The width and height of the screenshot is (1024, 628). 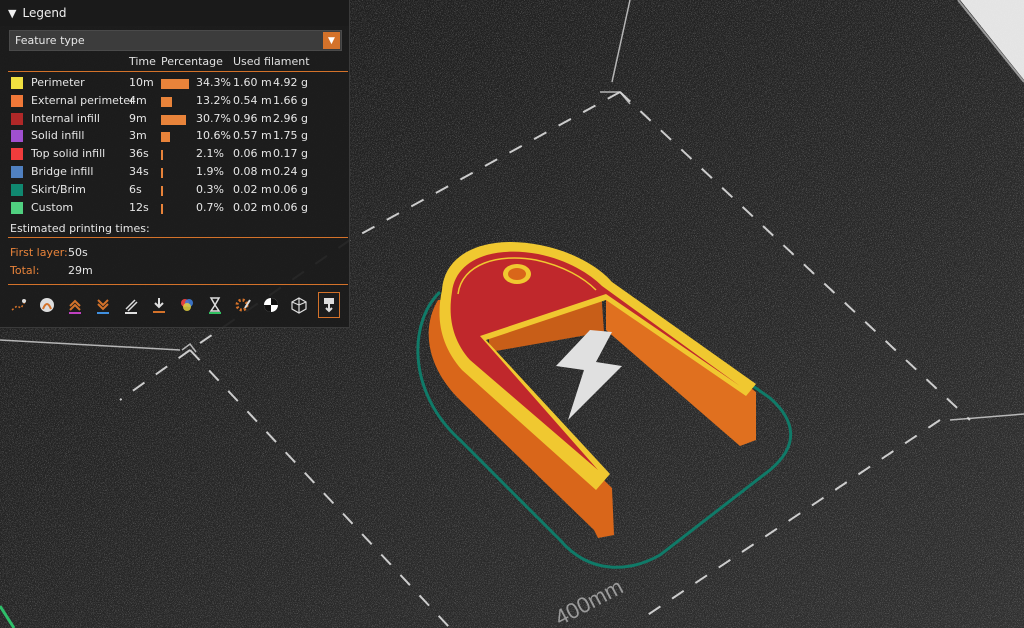 I want to click on feature-time: 6s, so click(x=135, y=189).